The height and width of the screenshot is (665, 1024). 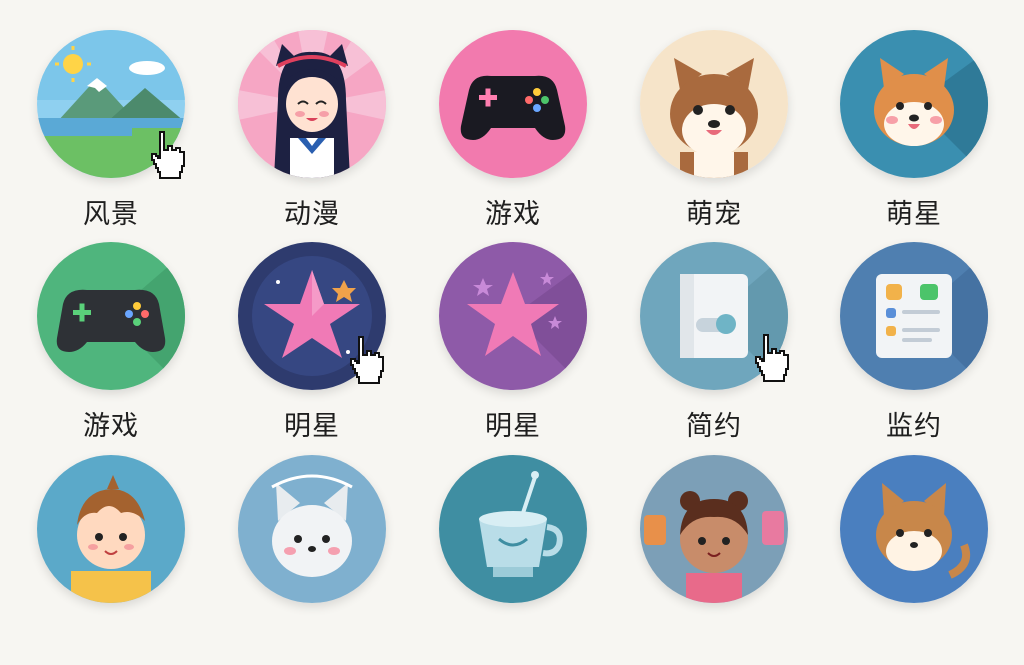 I want to click on category-landscape: 风景, so click(x=111, y=135).